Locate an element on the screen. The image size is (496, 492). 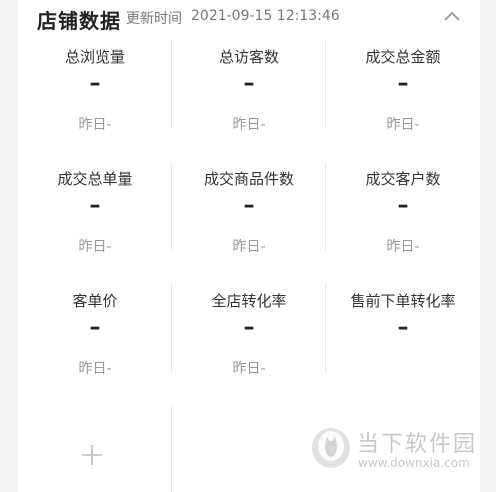
metric-avg-order-value: 客单价 – 昨日- is located at coordinates (95, 339).